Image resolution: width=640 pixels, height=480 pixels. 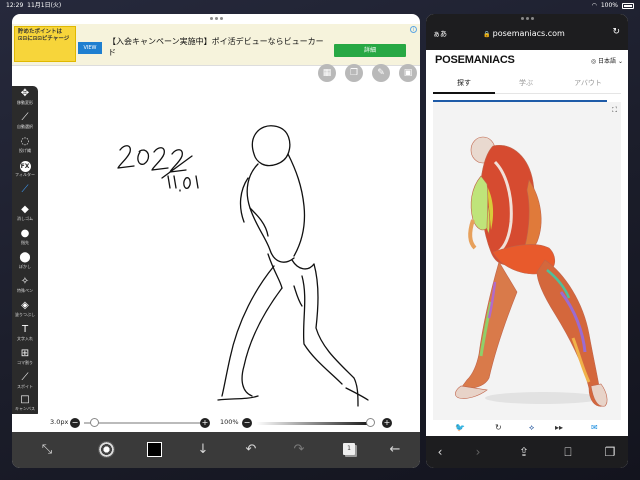 What do you see at coordinates (25, 305) in the screenshot?
I see `fill-bucket-icon: ◈` at bounding box center [25, 305].